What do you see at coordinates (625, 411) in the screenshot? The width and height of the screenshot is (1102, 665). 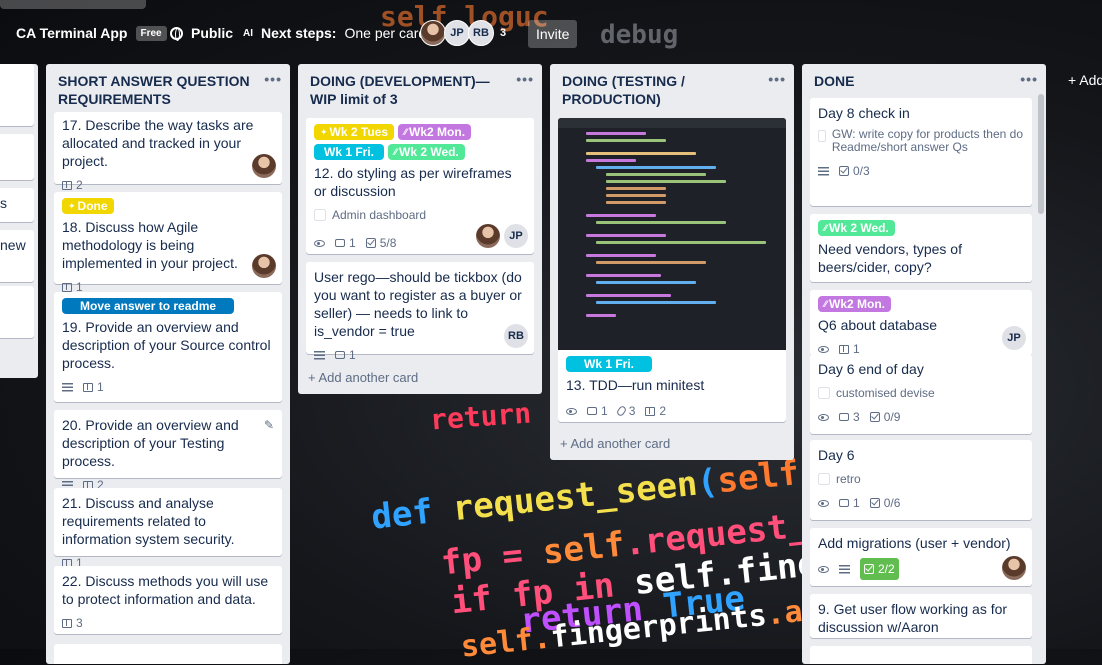 I see `attachment-clip-badge: 3` at bounding box center [625, 411].